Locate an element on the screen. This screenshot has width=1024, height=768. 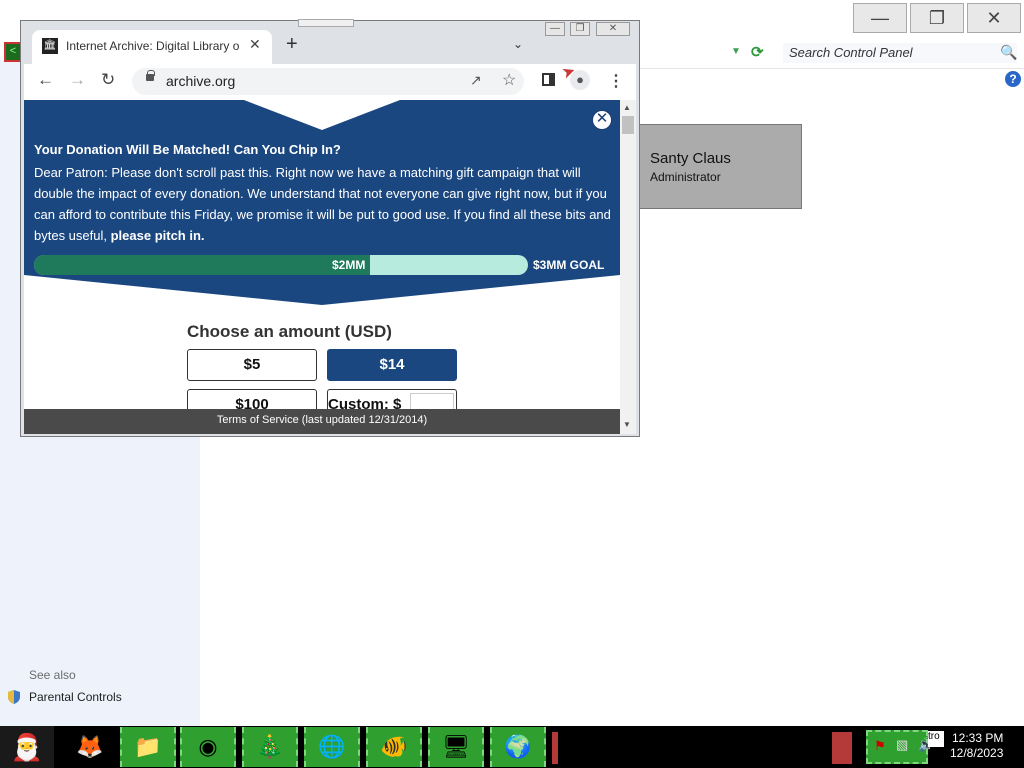
search-input: Search Control Panel is located at coordinates (900, 53).